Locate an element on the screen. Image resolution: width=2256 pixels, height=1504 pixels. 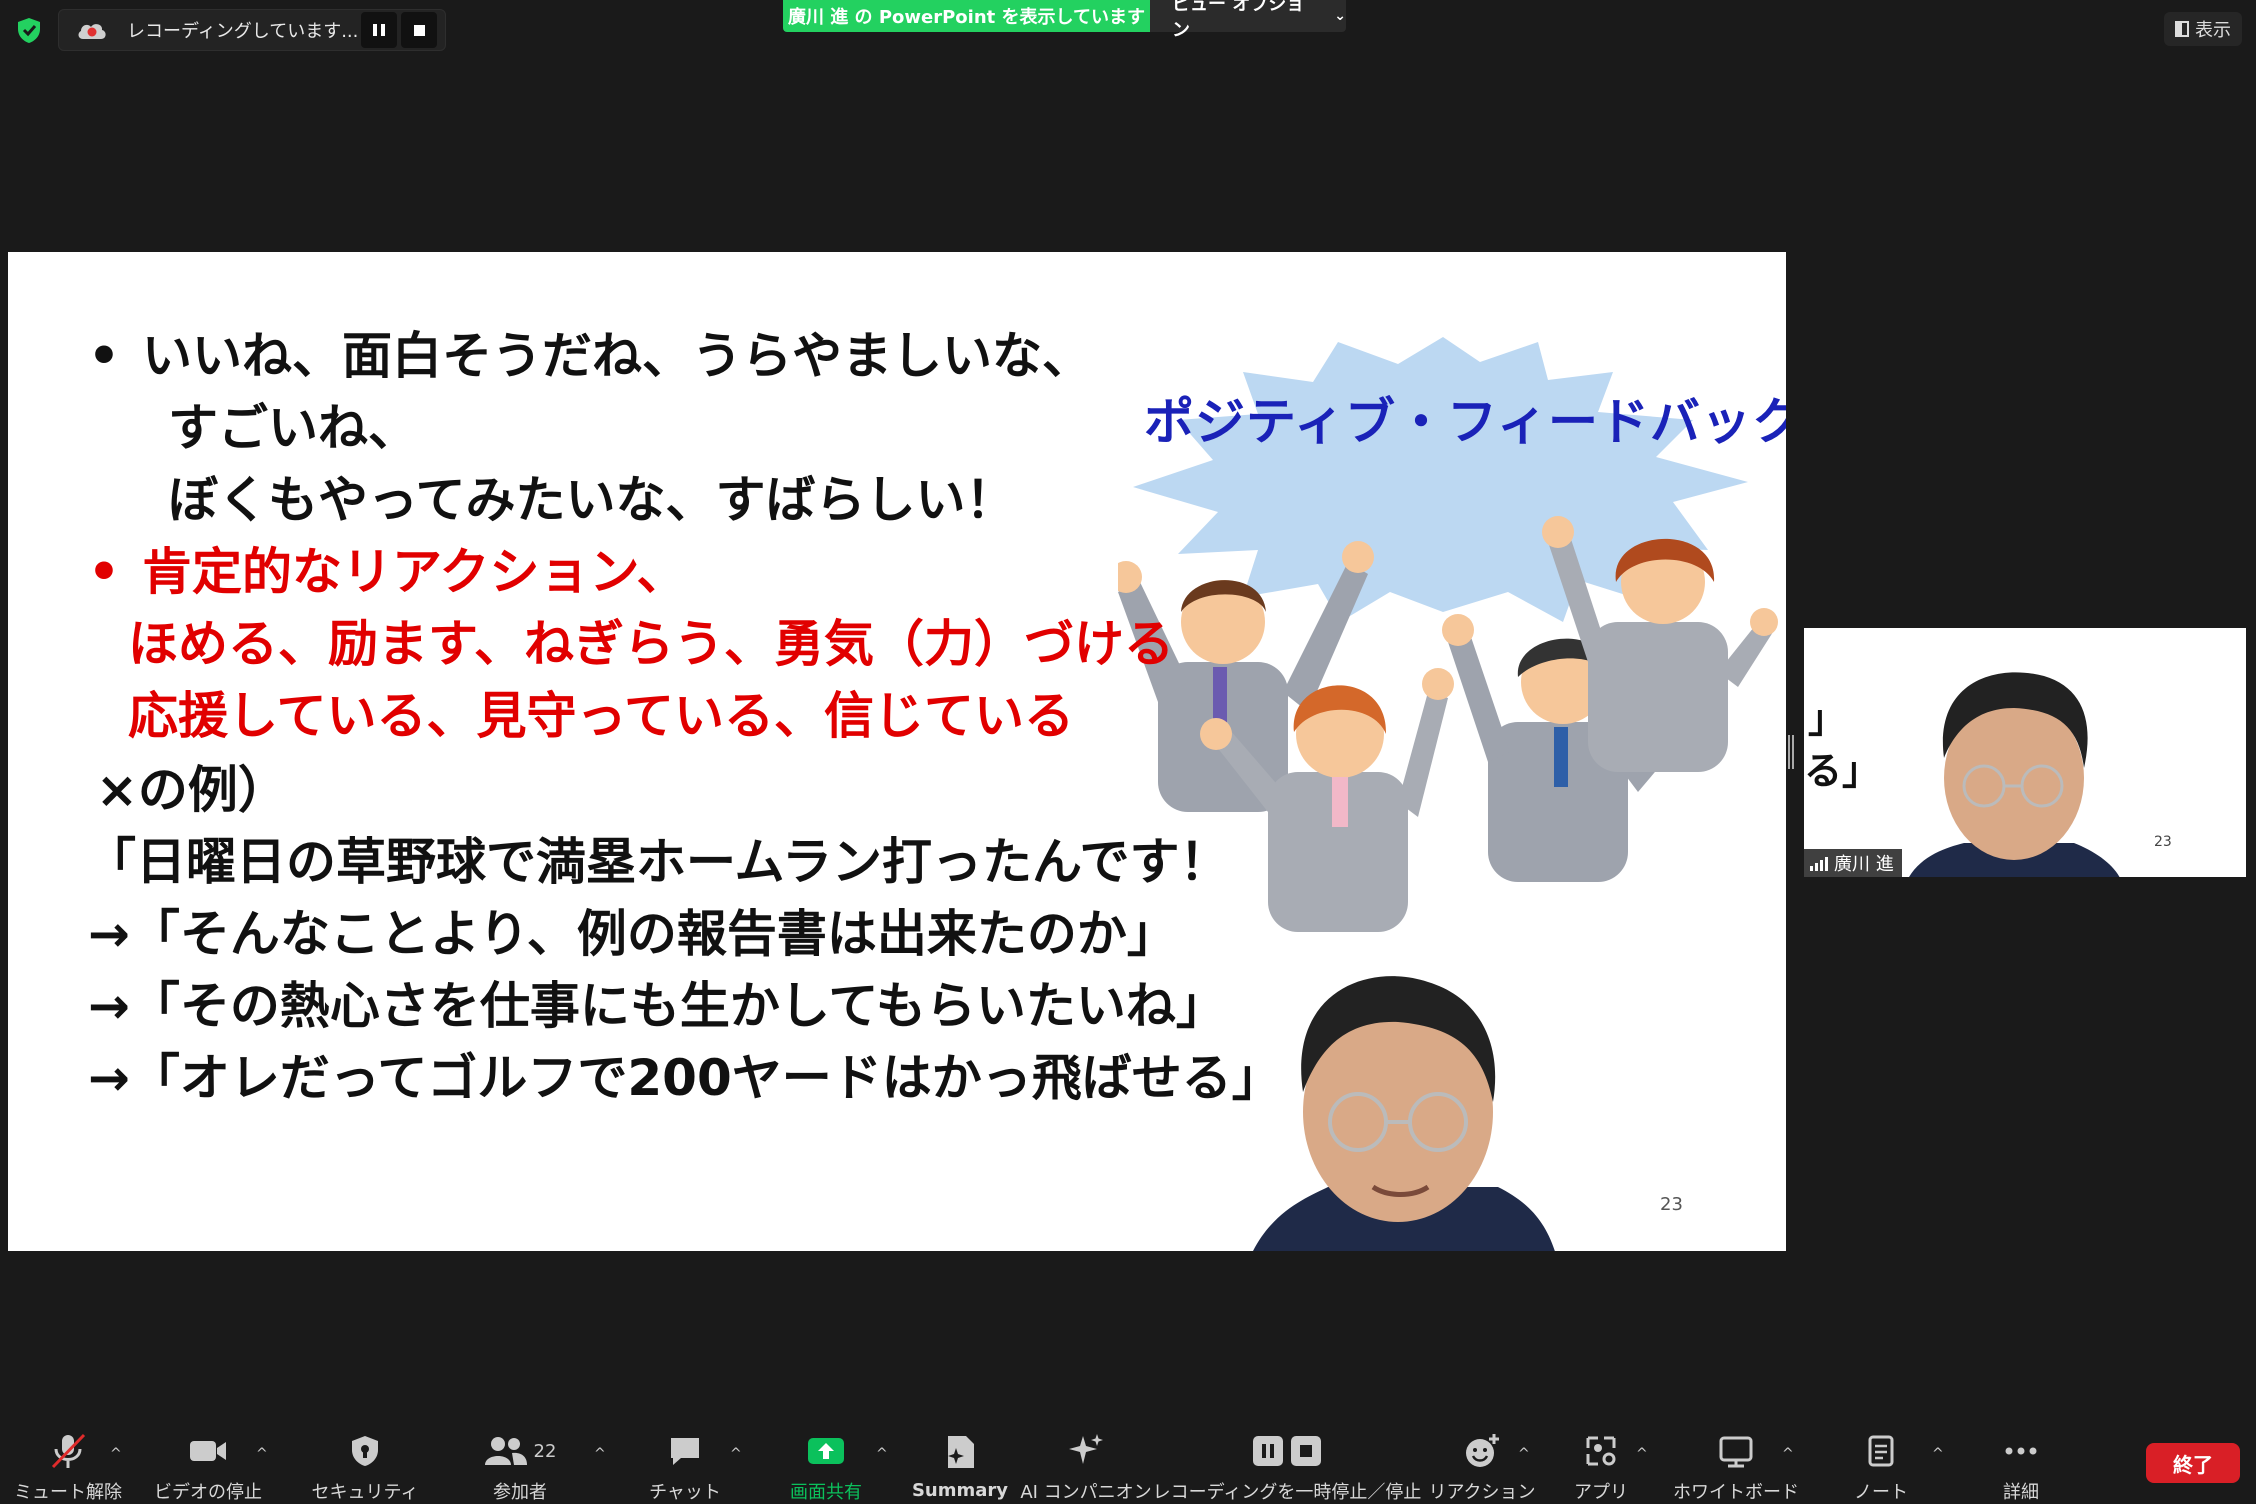
stop-video-label: ビデオの停止 is located at coordinates (208, 1492).